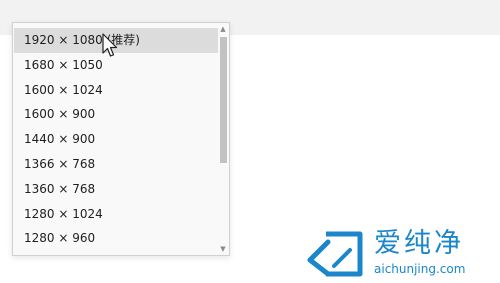 This screenshot has width=500, height=283. I want to click on resolution-option: 1280 × 1024, so click(117, 214).